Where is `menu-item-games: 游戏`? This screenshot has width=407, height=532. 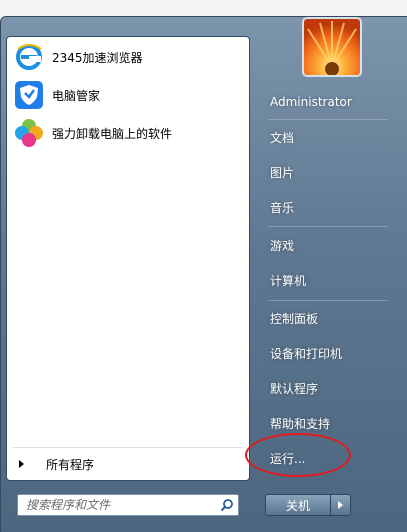 menu-item-games: 游戏 is located at coordinates (330, 245).